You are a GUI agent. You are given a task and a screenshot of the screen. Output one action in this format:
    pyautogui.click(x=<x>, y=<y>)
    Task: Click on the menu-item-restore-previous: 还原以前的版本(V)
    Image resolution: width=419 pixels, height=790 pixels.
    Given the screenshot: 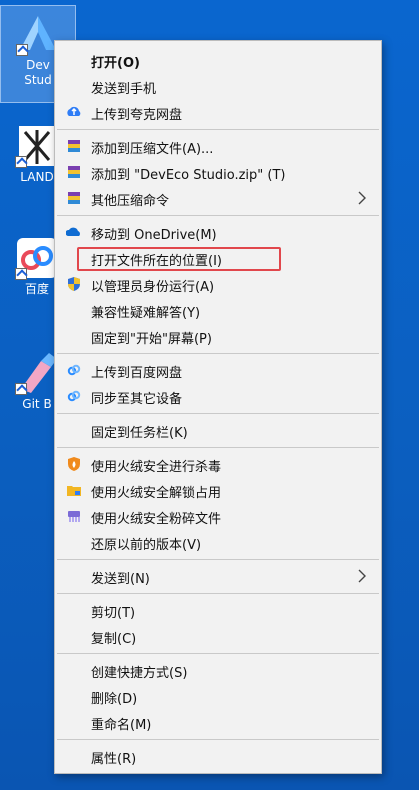 What is the action you would take?
    pyautogui.click(x=218, y=542)
    